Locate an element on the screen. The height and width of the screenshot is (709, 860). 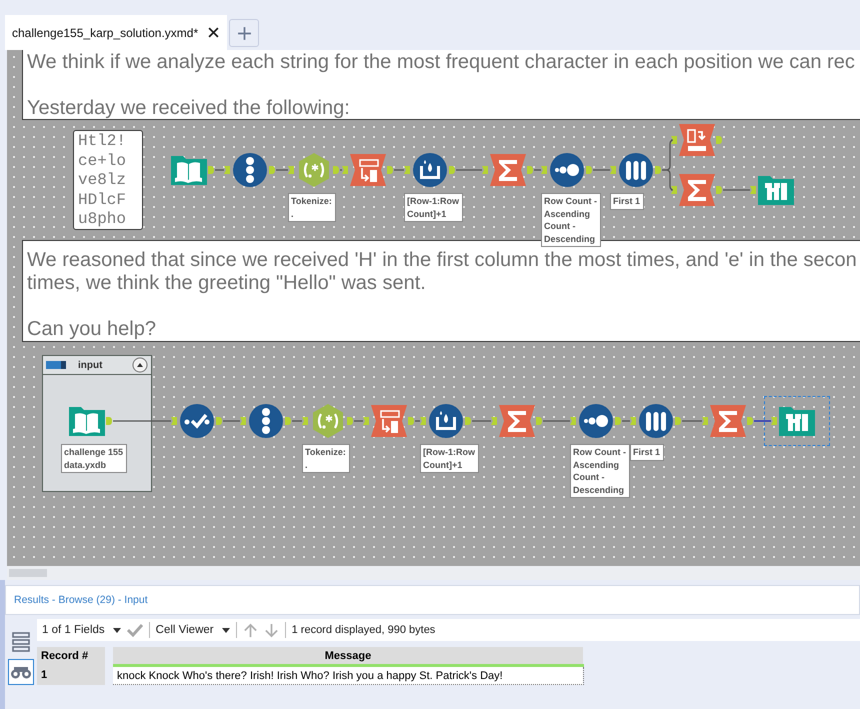
plus-icon is located at coordinates (244, 33).